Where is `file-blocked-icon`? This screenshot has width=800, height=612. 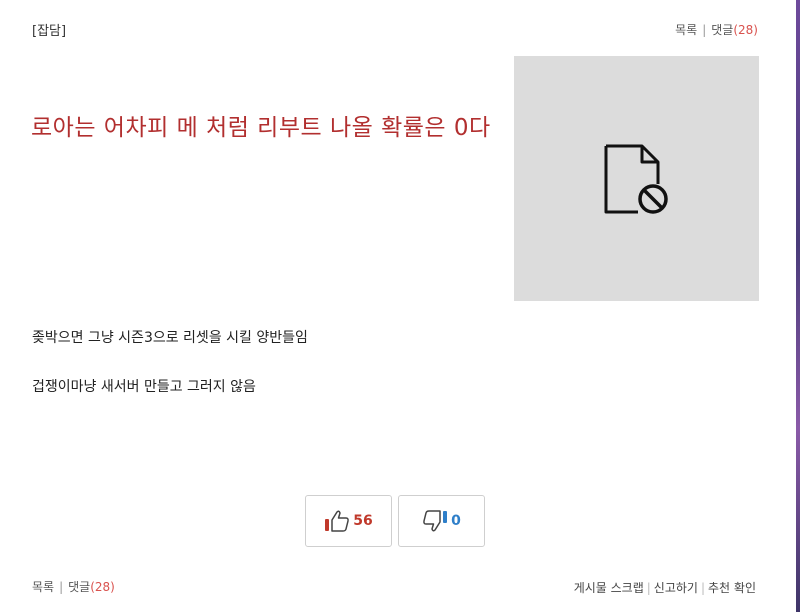
file-blocked-icon is located at coordinates (636, 179).